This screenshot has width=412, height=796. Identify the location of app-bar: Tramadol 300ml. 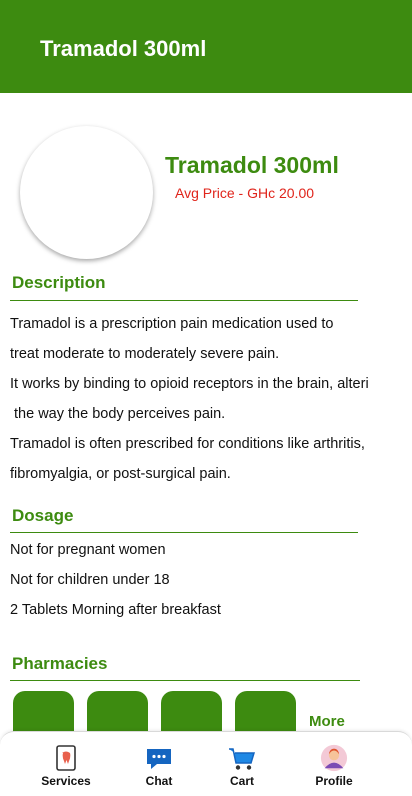
(206, 46).